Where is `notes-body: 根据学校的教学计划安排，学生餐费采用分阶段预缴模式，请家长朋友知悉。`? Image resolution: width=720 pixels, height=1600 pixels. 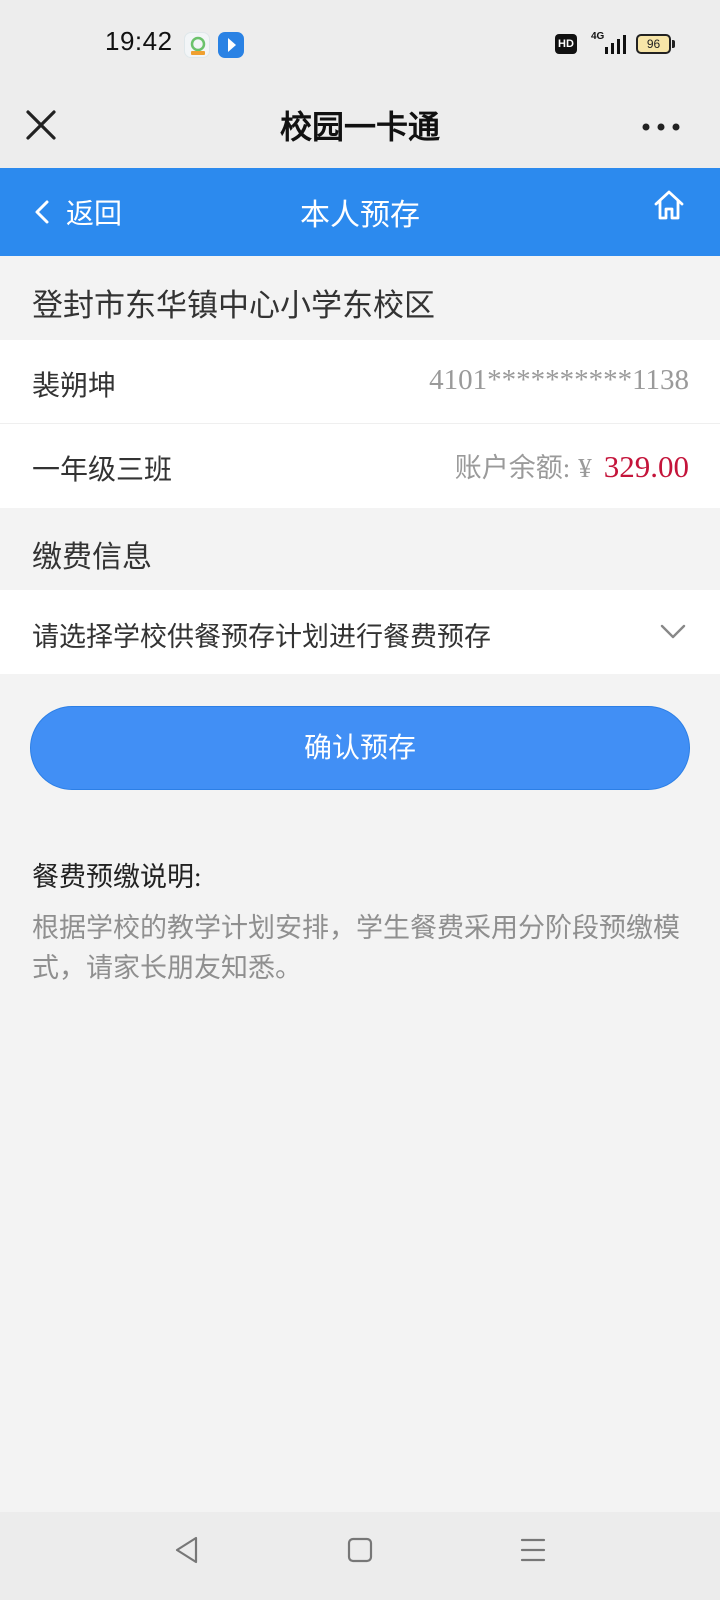 notes-body: 根据学校的教学计划安排，学生餐费采用分阶段预缴模式，请家长朋友知悉。 is located at coordinates (356, 948).